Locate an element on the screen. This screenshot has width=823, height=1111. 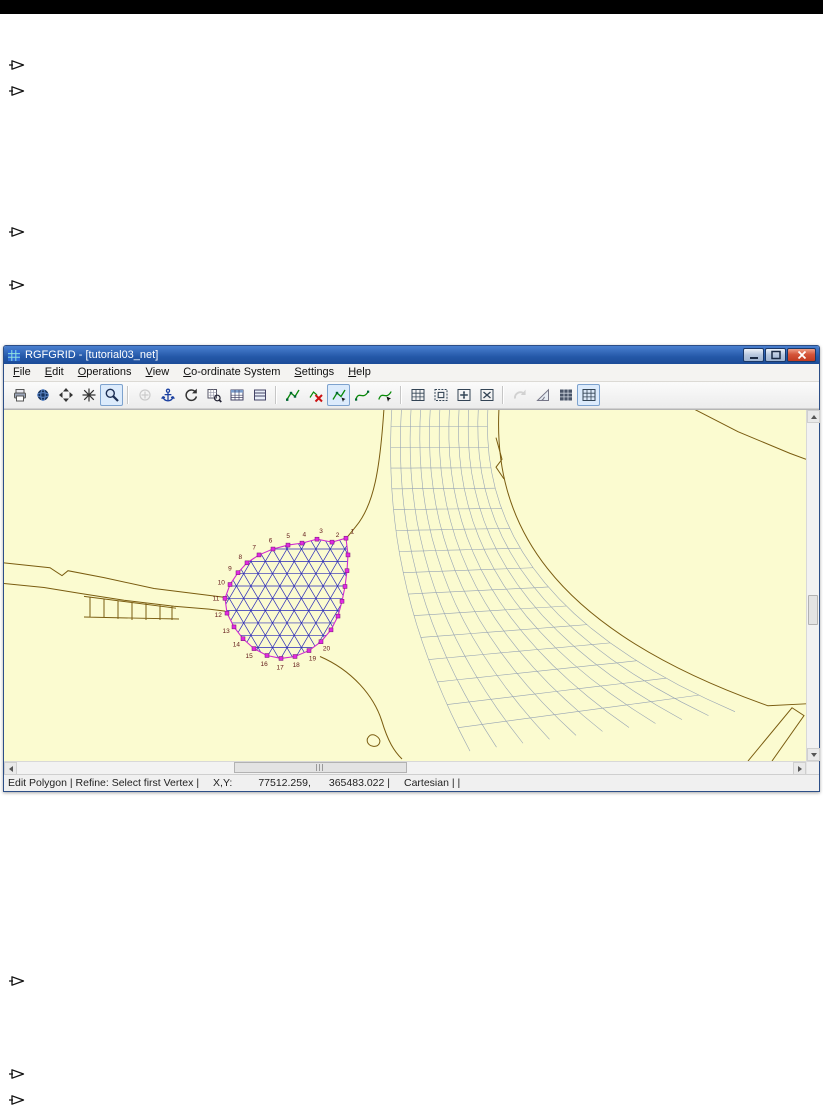
svg-text: 9 is located at coordinates (230, 569).